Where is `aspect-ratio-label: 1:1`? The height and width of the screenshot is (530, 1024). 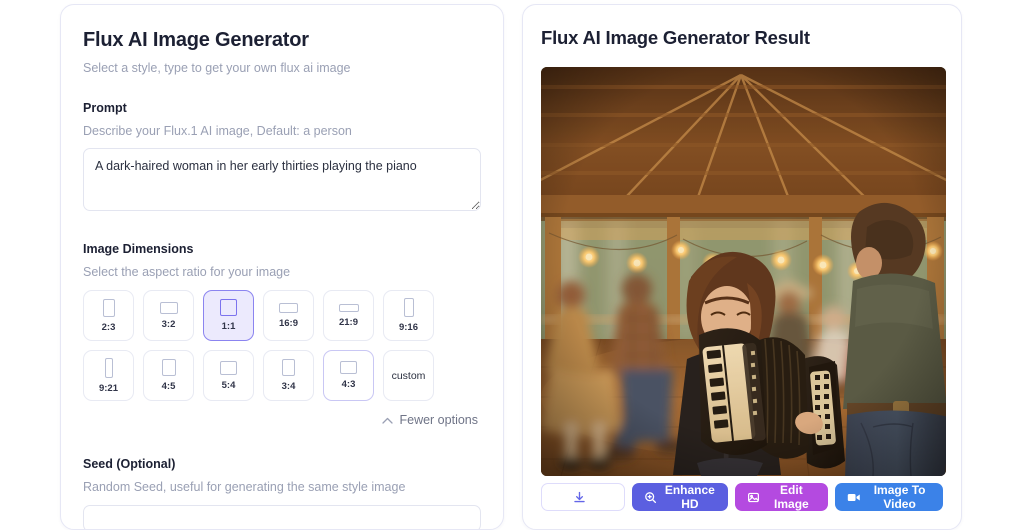 aspect-ratio-label: 1:1 is located at coordinates (228, 326).